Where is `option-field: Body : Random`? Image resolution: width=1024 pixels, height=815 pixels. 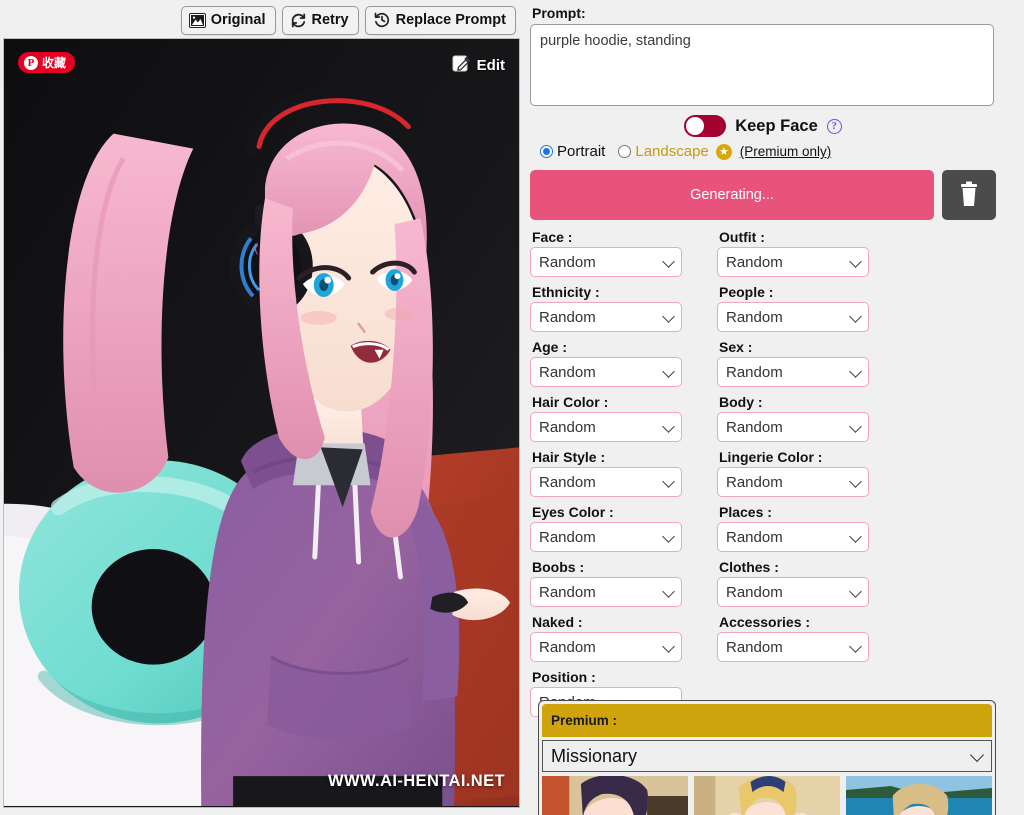 option-field: Body : Random is located at coordinates (801, 418).